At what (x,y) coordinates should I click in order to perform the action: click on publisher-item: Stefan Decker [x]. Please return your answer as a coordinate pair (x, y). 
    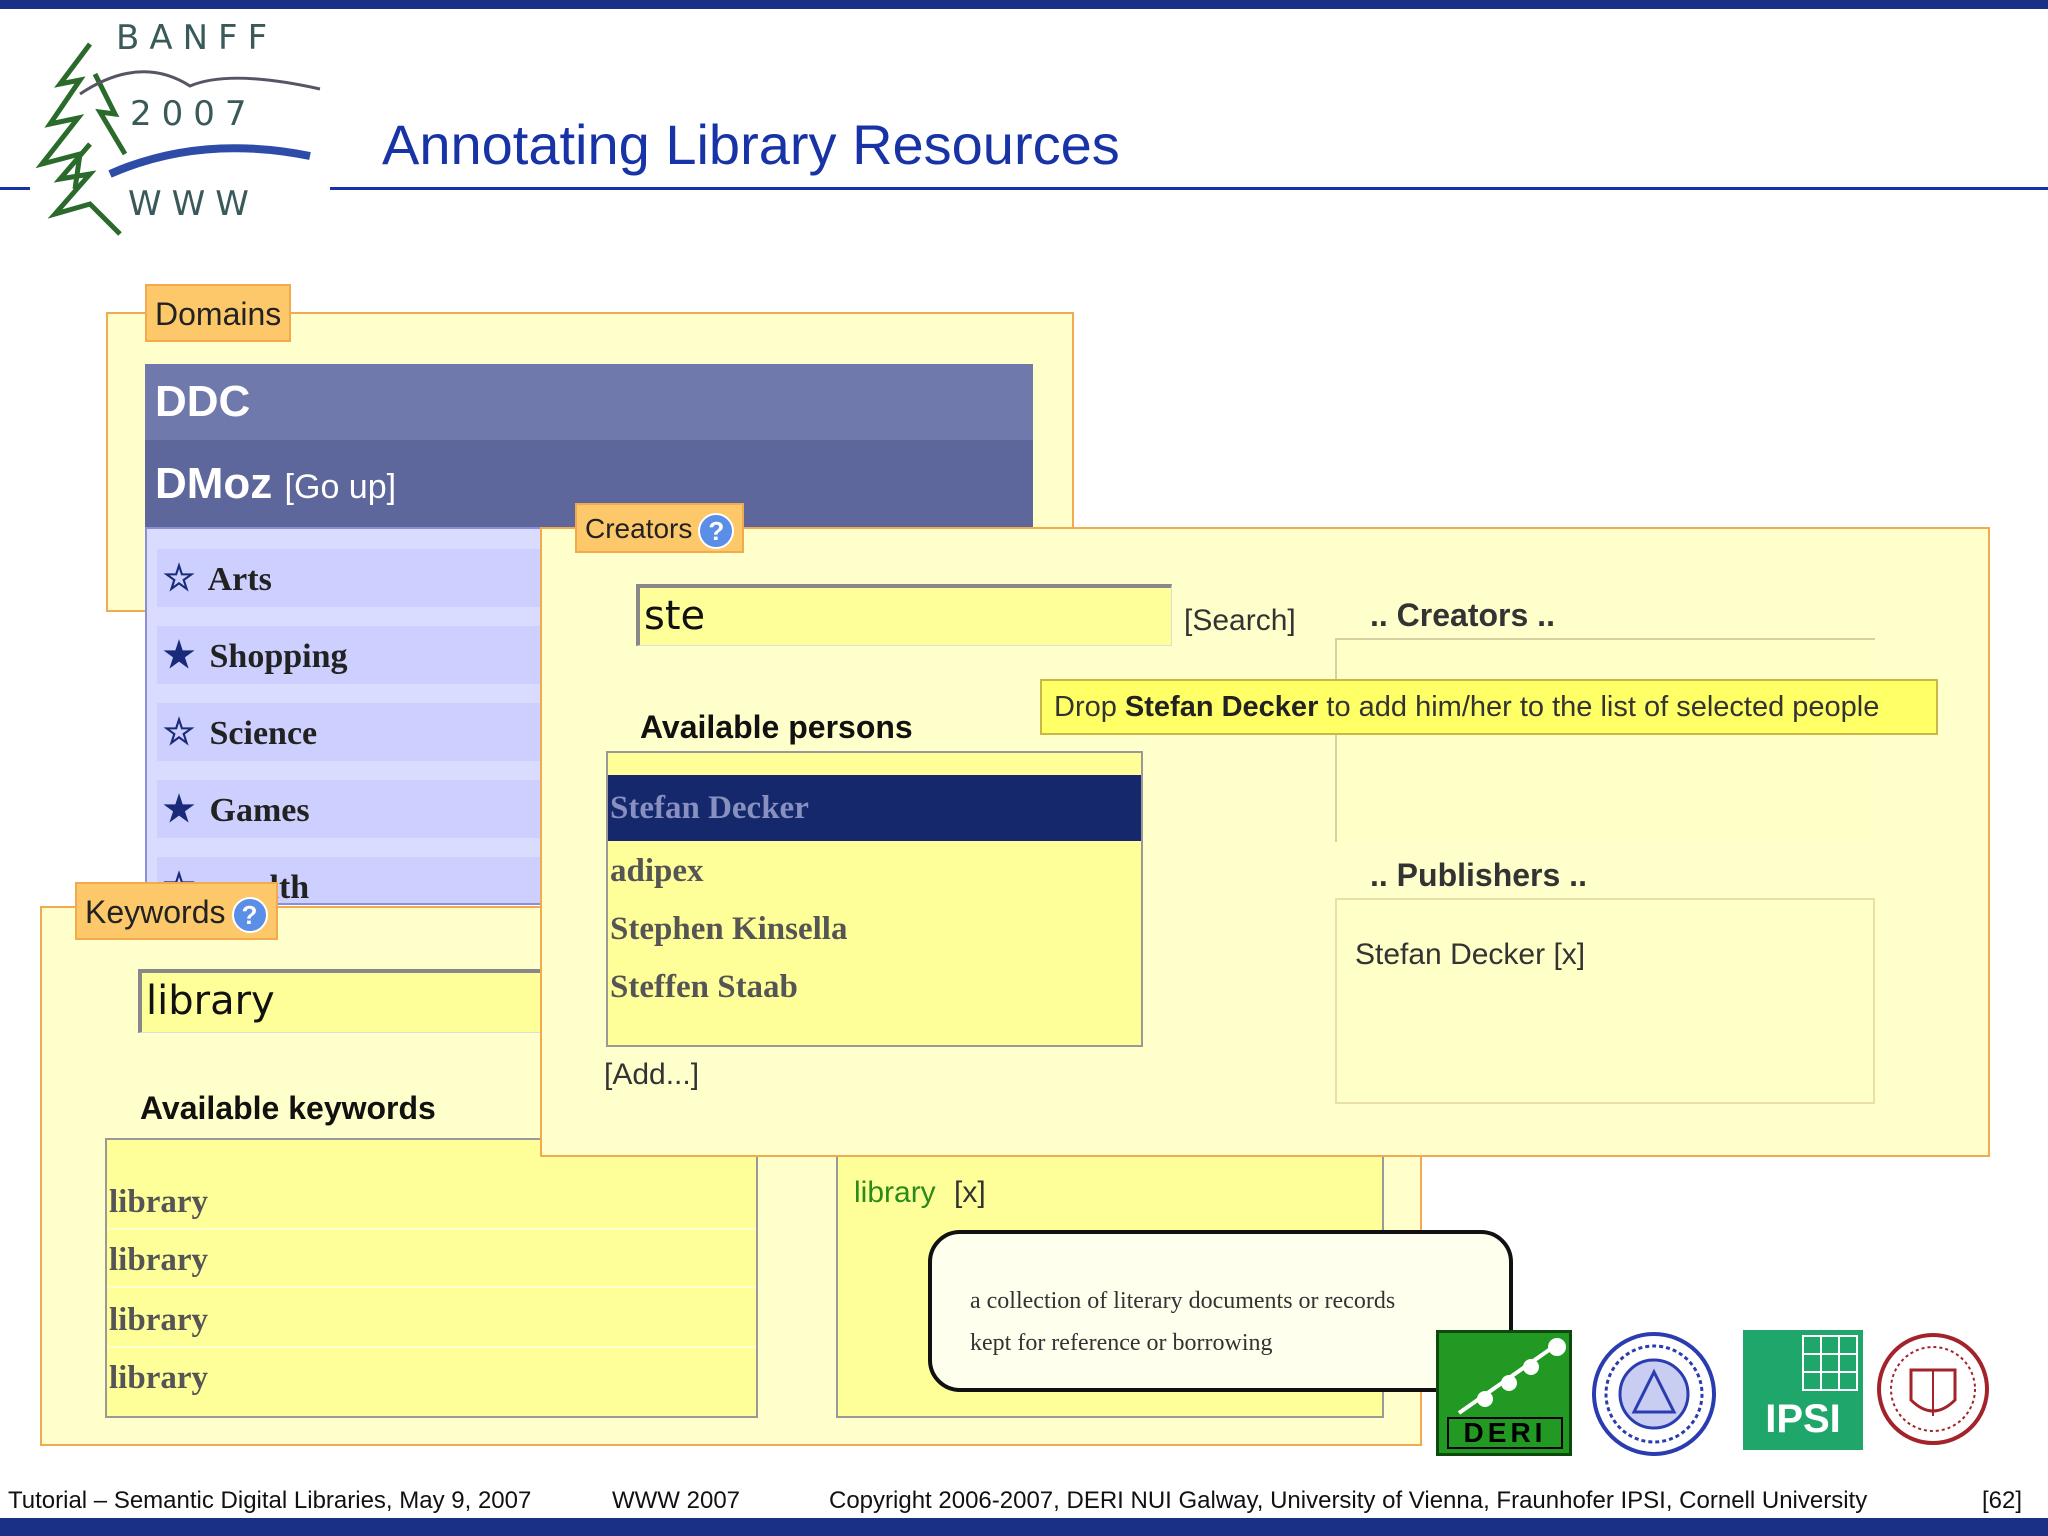
    Looking at the image, I should click on (1470, 955).